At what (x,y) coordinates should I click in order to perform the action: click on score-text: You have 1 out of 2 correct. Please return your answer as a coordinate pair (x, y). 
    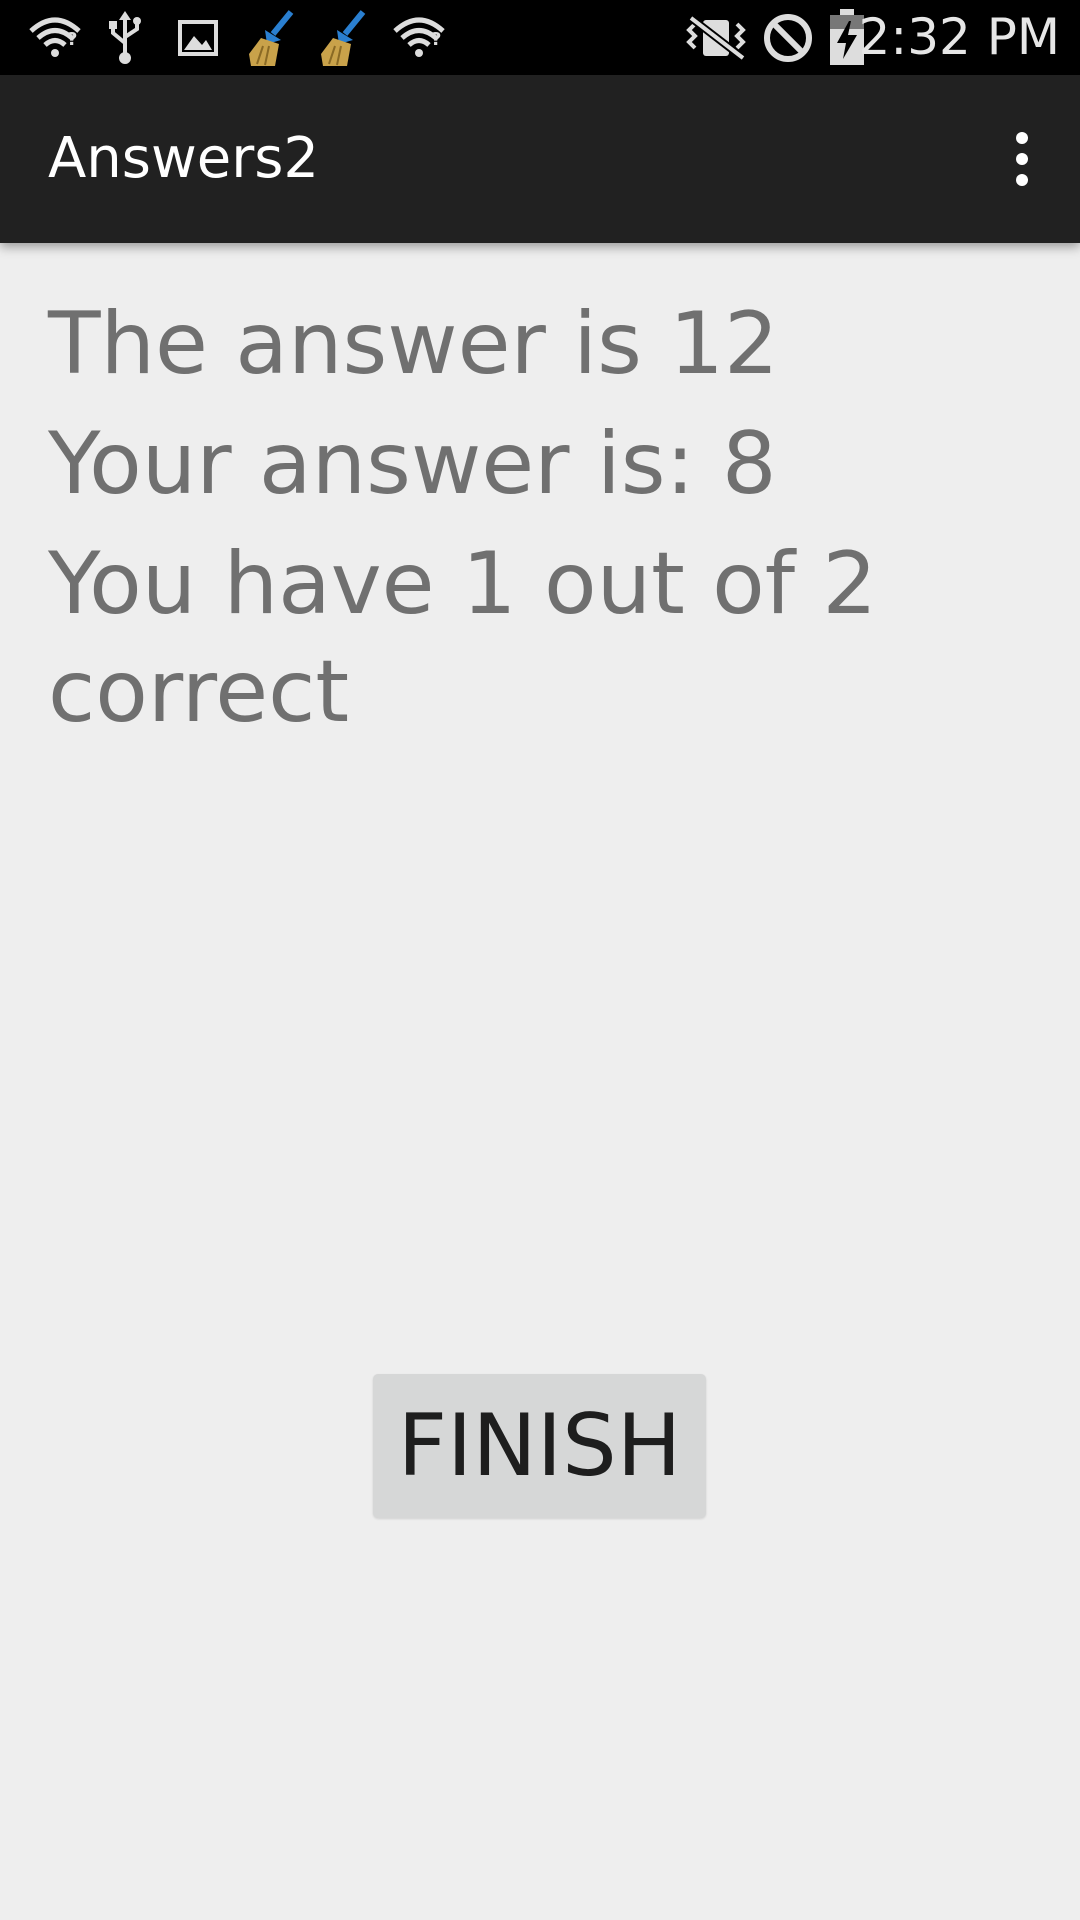
    Looking at the image, I should click on (463, 638).